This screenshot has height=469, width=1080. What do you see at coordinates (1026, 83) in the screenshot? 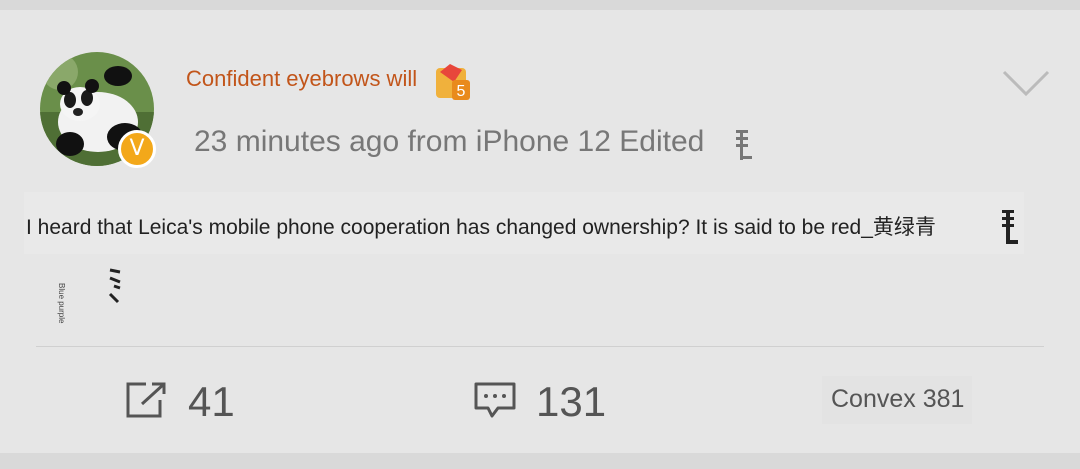
I see `chevron-down-icon` at bounding box center [1026, 83].